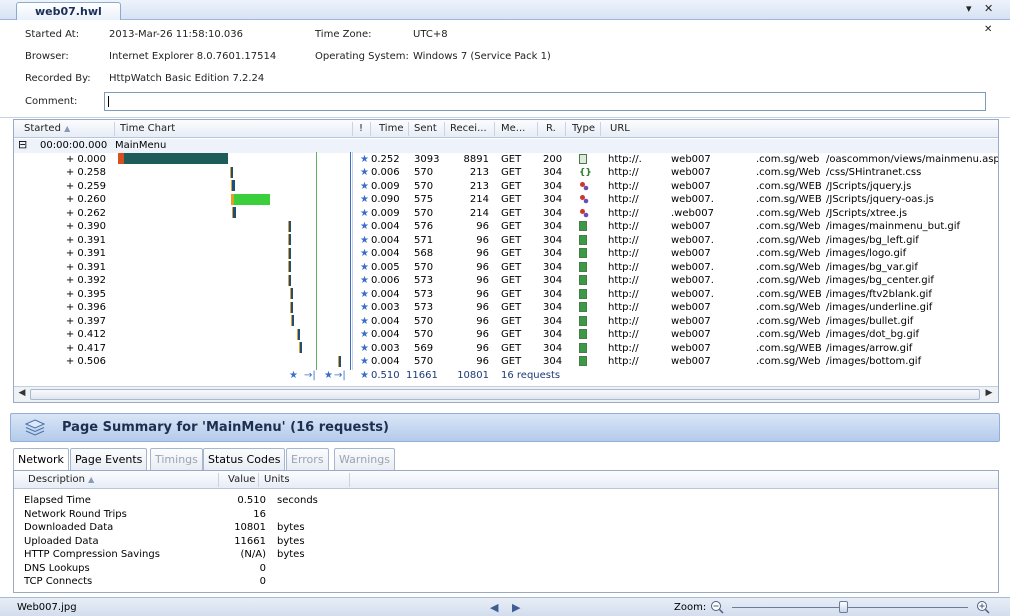 The height and width of the screenshot is (616, 1010). What do you see at coordinates (253, 554) in the screenshot?
I see `summary-value: (N/A)` at bounding box center [253, 554].